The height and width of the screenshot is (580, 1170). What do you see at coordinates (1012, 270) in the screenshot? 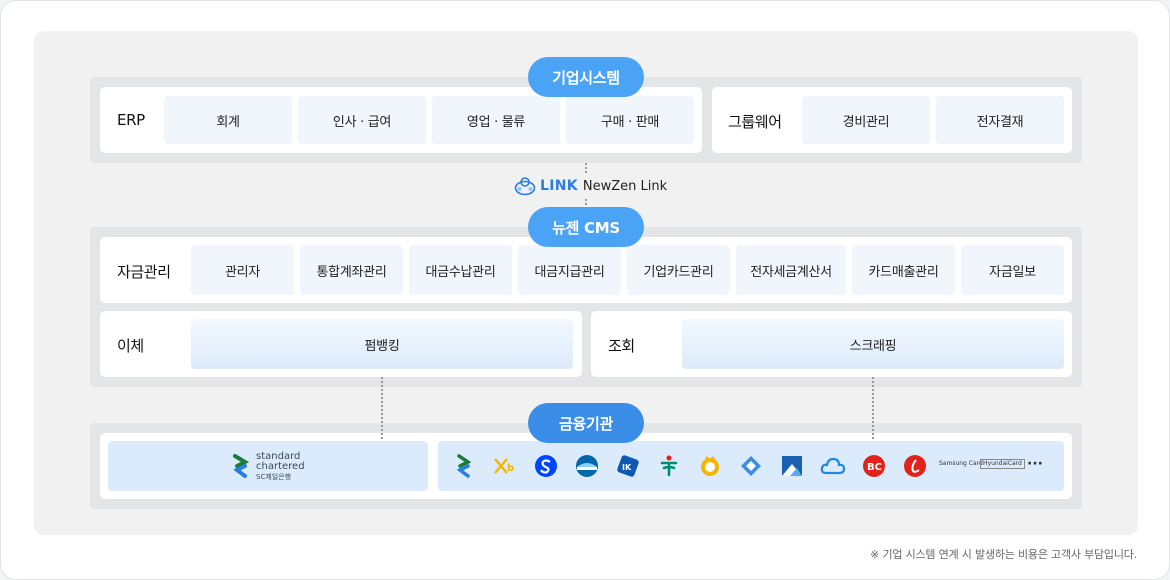
I see `fund-item-daily-report: 자금일보` at bounding box center [1012, 270].